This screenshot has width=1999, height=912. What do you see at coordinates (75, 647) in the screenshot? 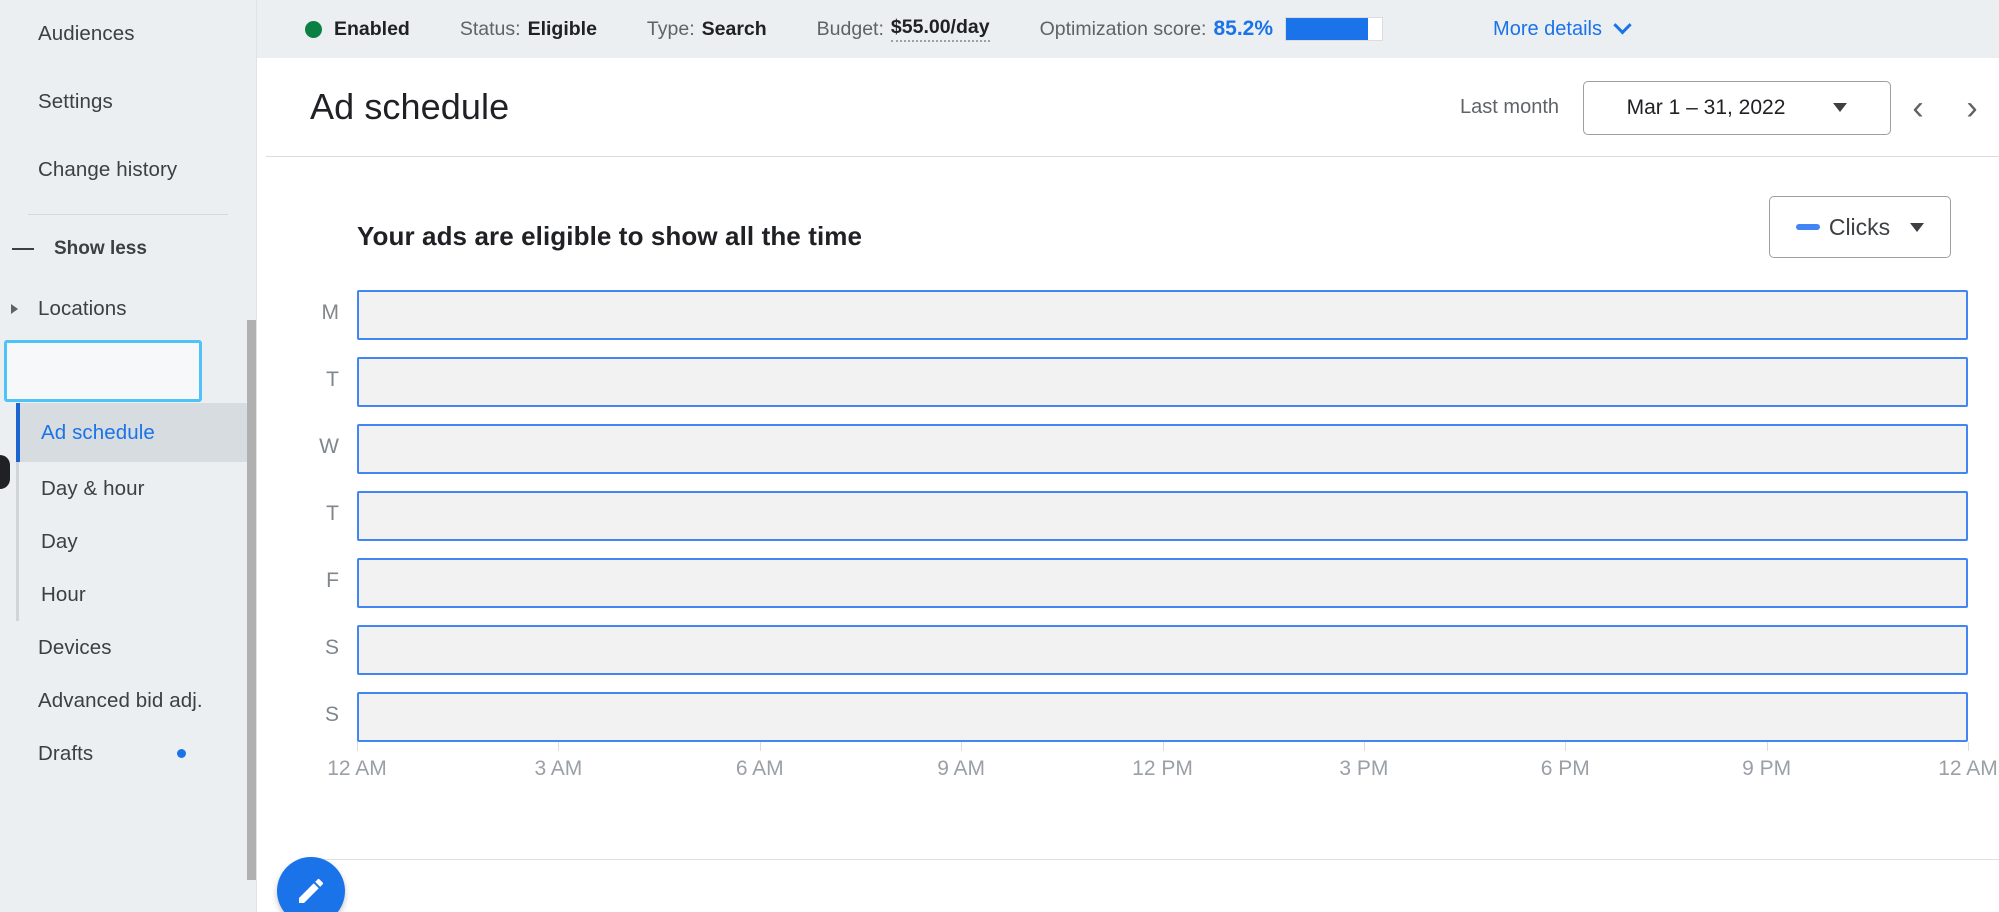
I see `sidebar-item-label: Devices` at bounding box center [75, 647].